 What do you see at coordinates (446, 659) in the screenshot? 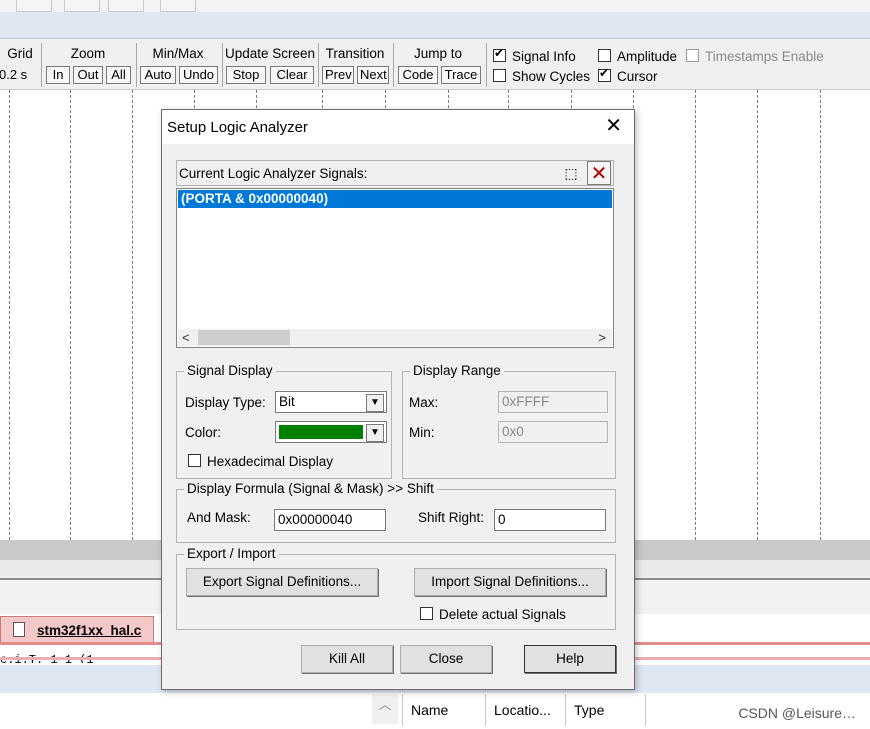
I see `close-button: Close` at bounding box center [446, 659].